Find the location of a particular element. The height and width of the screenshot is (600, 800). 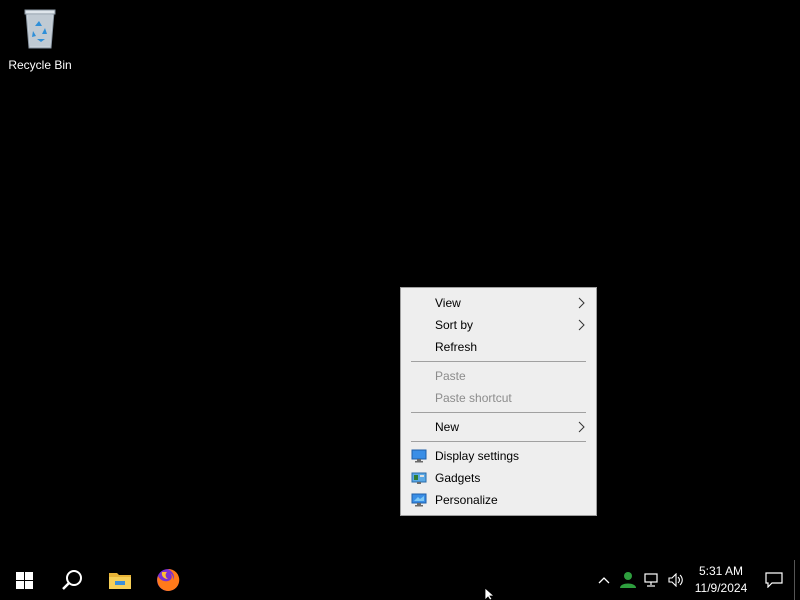

menu-item-sort-by: Sort by is located at coordinates (498, 325).